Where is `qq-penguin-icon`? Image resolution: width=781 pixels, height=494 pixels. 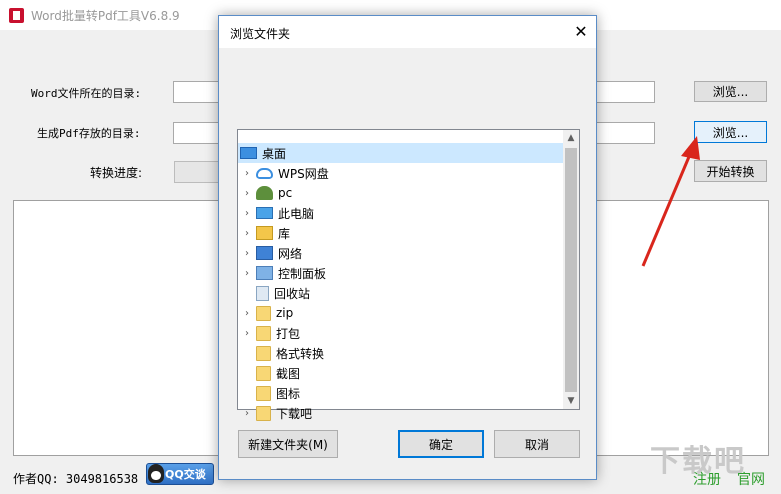
qq-penguin-icon is located at coordinates (156, 473).